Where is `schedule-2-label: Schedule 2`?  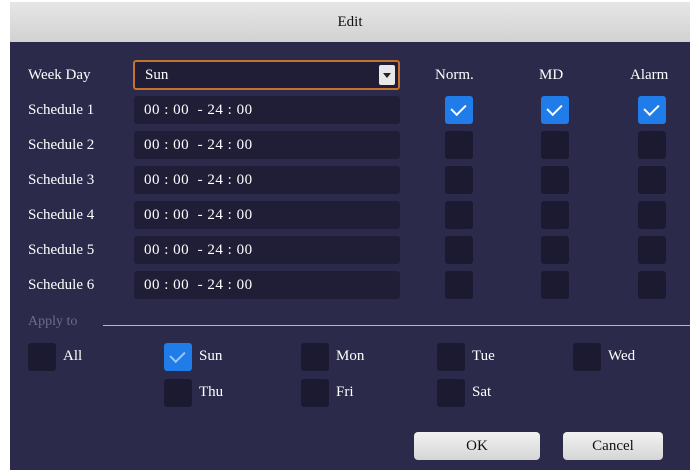 schedule-2-label: Schedule 2 is located at coordinates (61, 145).